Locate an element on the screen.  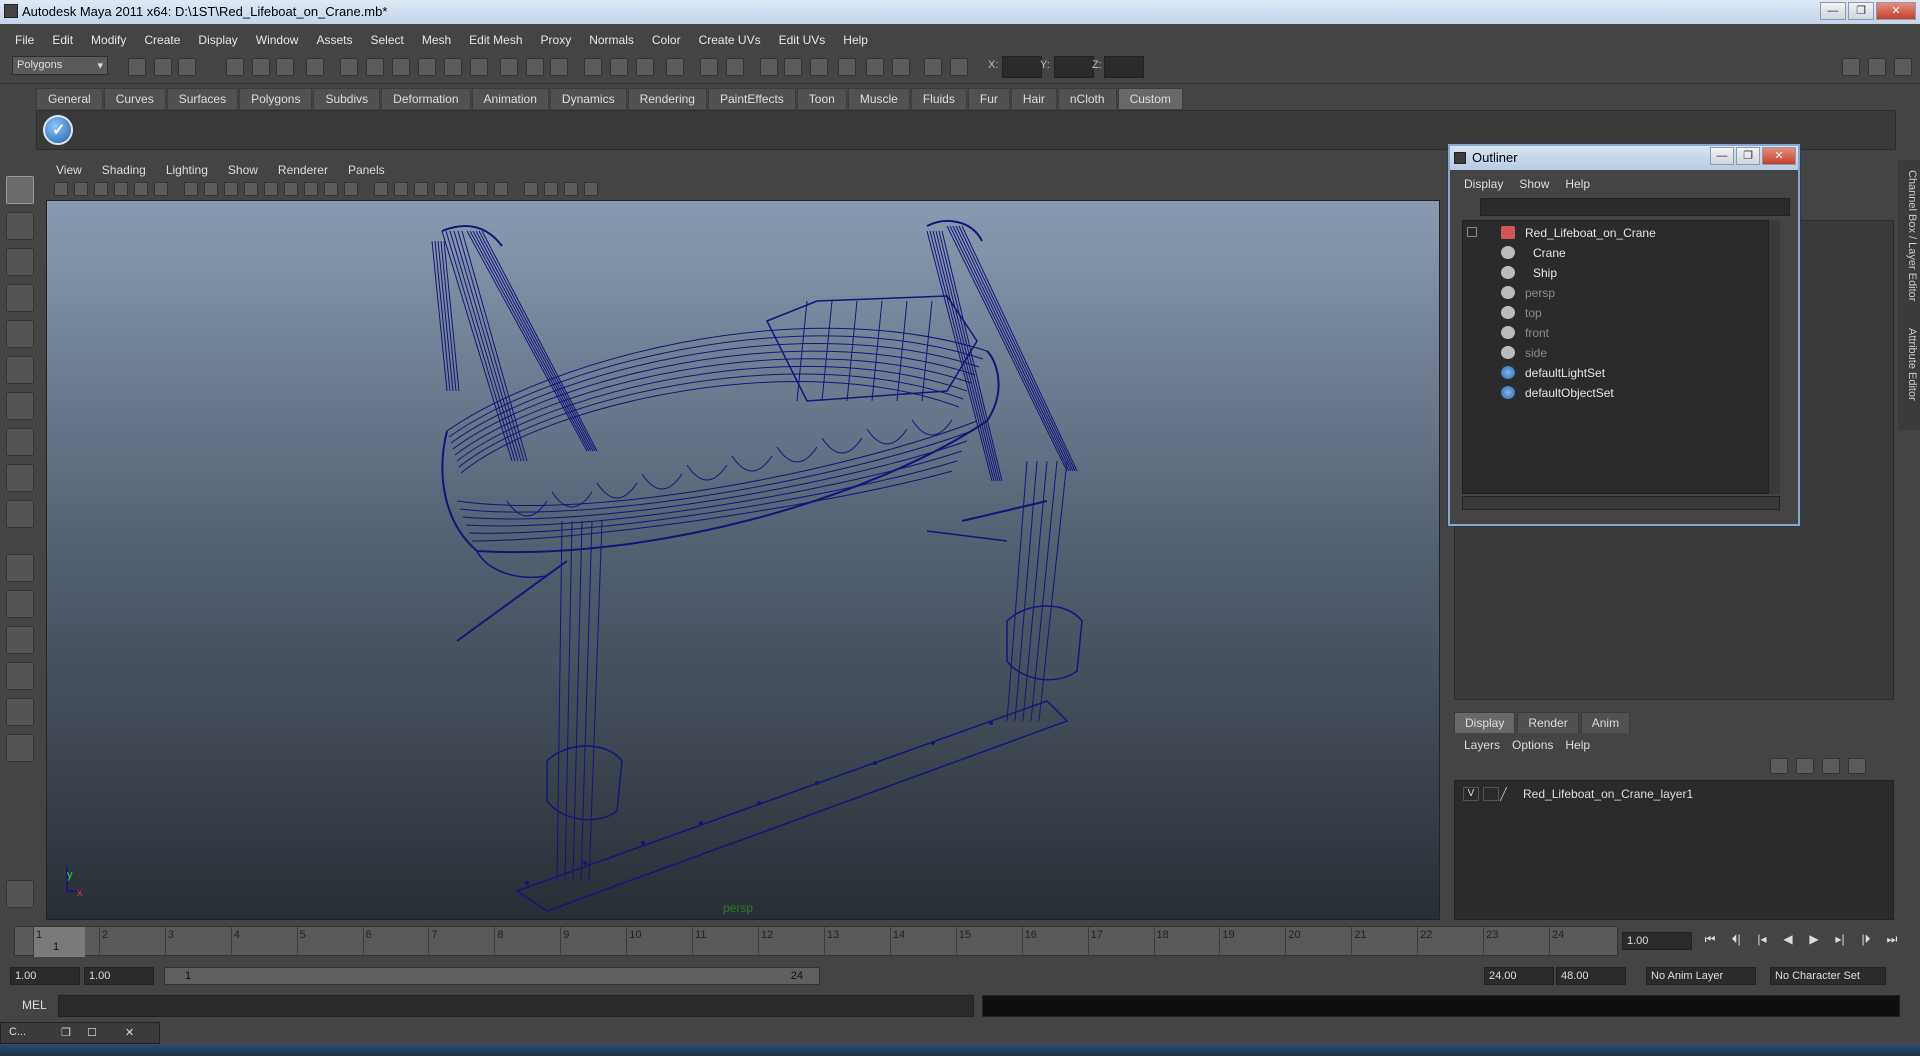
go-to-start-icon: ⏮ is located at coordinates (1710, 941).